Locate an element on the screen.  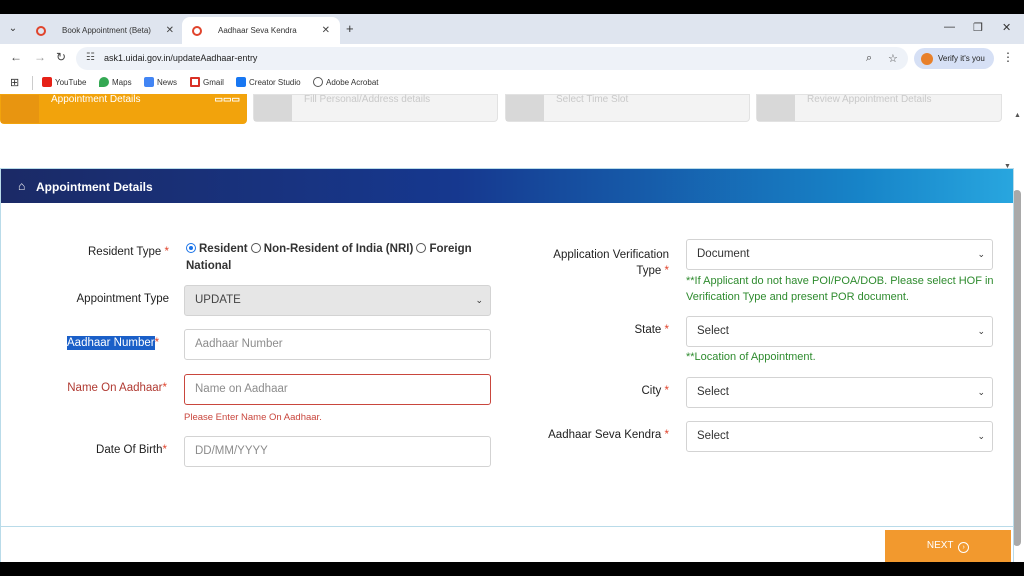
tab-aadhaar-seva-kendra: Aadhaar Seva Kendra ✕ is located at coordinates (261, 30).